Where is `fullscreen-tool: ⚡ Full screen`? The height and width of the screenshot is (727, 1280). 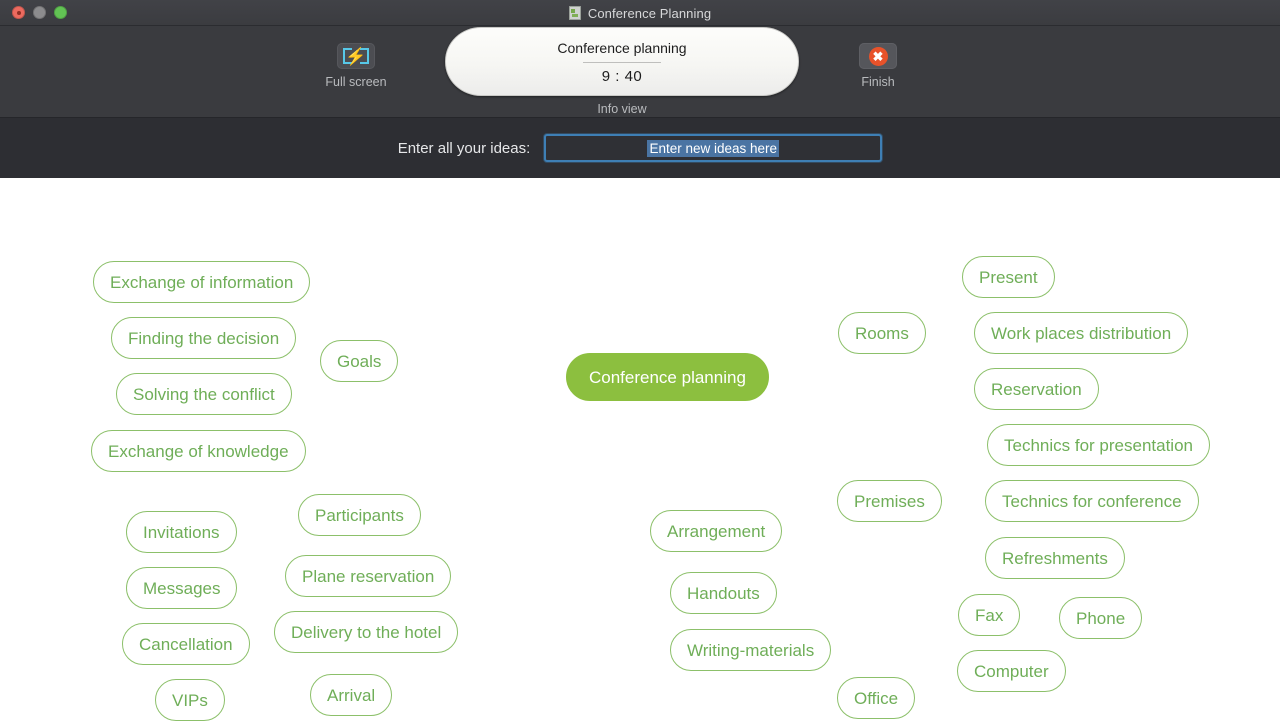
fullscreen-tool: ⚡ Full screen is located at coordinates (356, 66).